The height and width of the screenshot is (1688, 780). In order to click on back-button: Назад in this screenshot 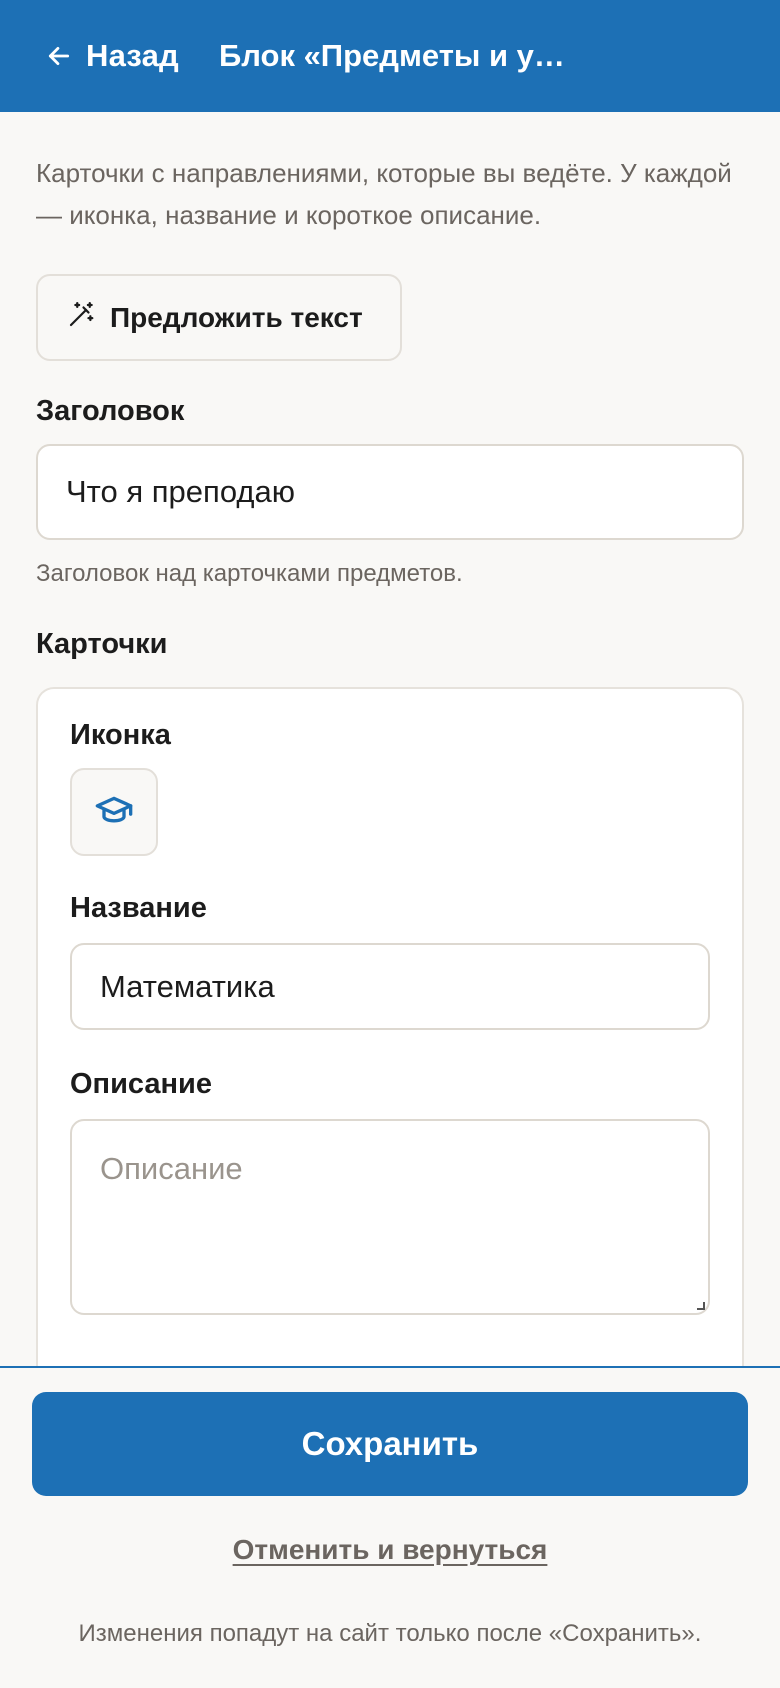, I will do `click(112, 56)`.